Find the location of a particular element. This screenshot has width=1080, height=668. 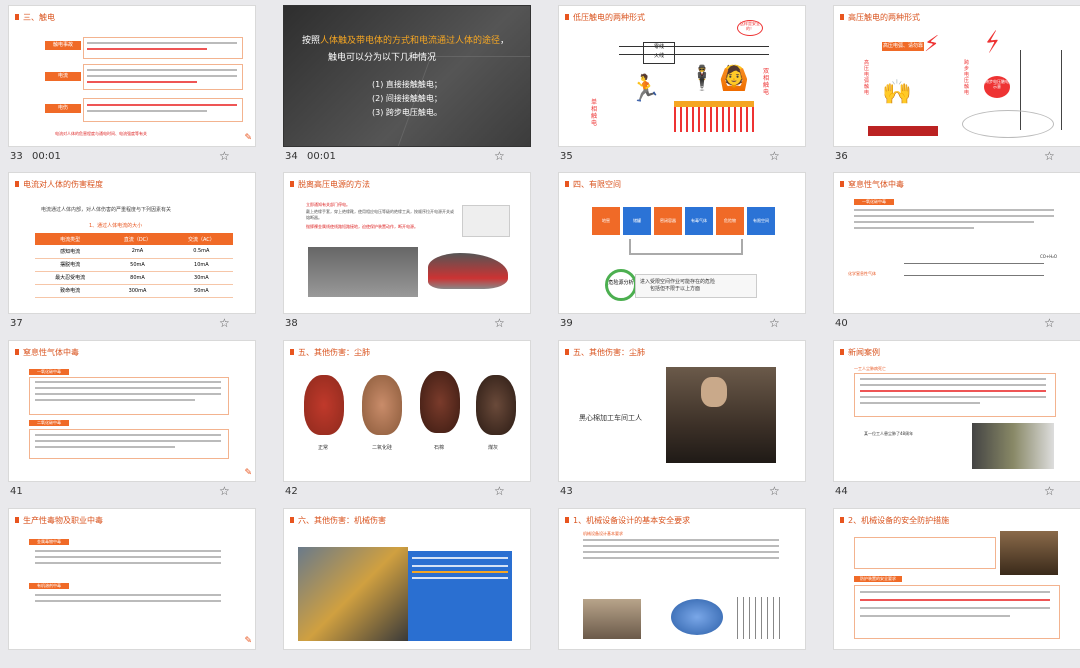

subhead-tag: 防护装置的安全要求 is located at coordinates (878, 579).